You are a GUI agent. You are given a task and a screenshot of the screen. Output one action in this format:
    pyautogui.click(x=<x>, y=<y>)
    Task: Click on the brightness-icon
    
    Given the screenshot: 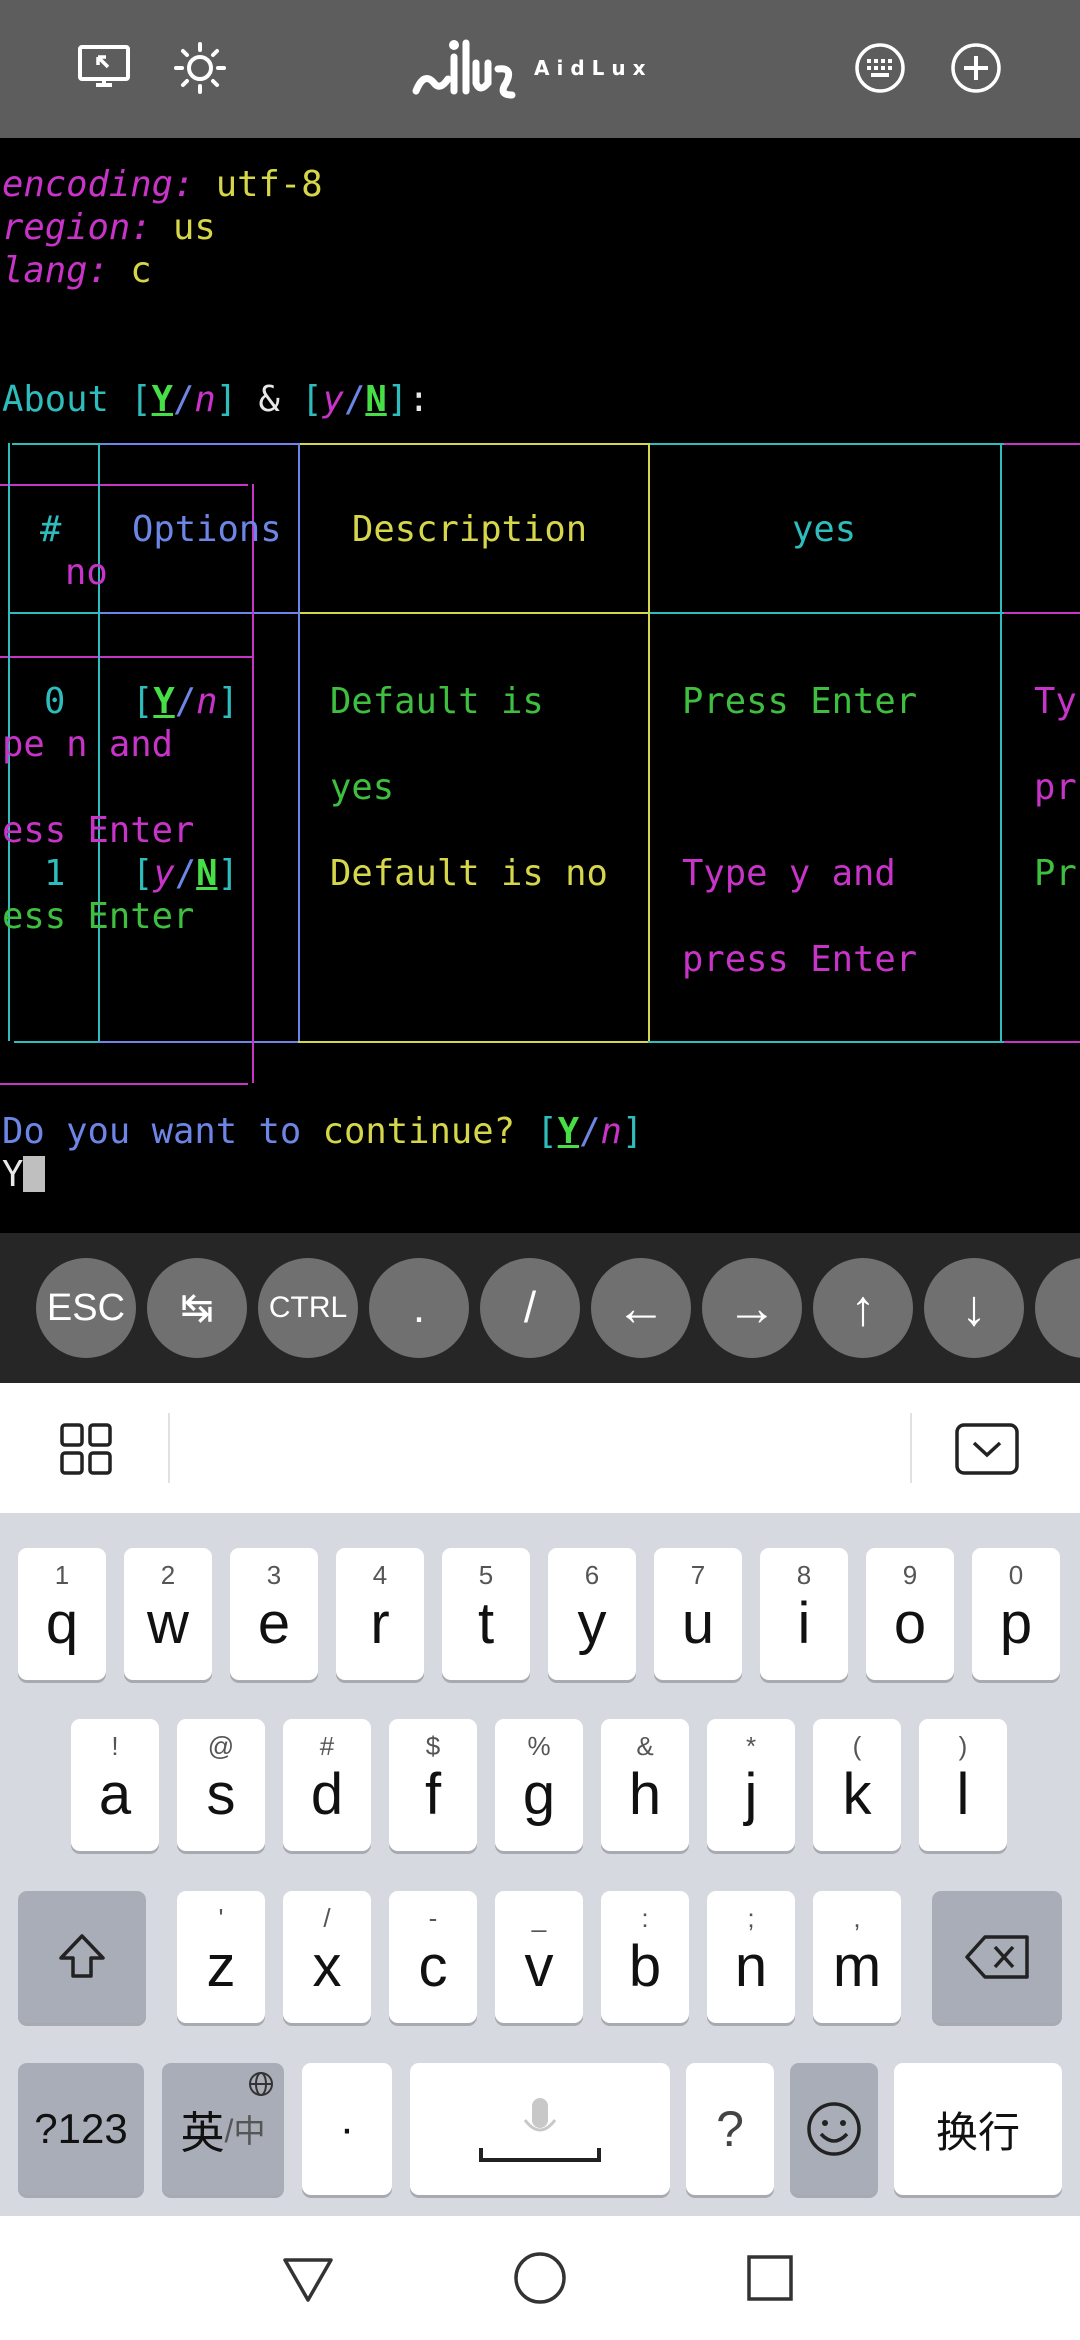 What is the action you would take?
    pyautogui.click(x=200, y=68)
    